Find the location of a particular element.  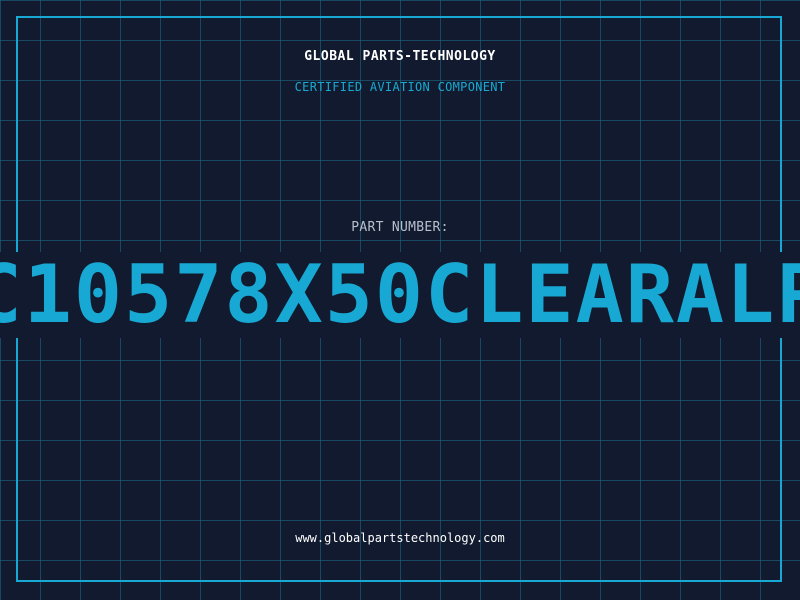

website-url: www.globalpartstechnology.com is located at coordinates (400, 538).